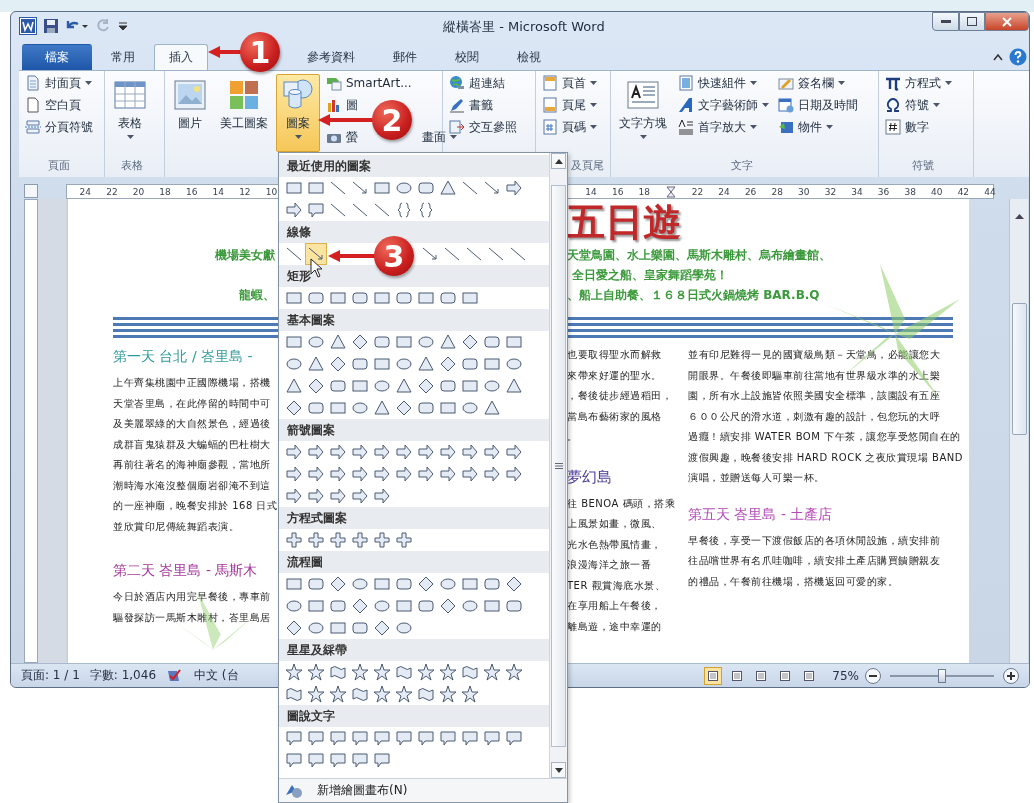  Describe the element at coordinates (342, 137) in the screenshot. I see `ribbon-button: 螢` at that location.